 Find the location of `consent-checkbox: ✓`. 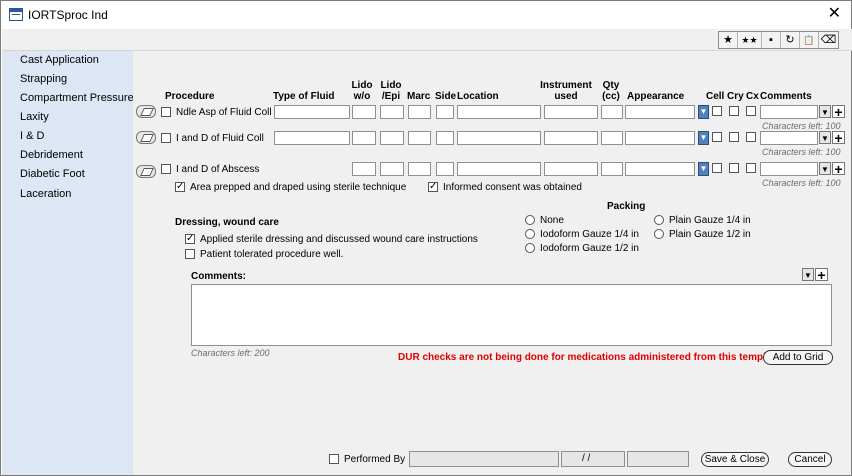

consent-checkbox: ✓ is located at coordinates (433, 187).